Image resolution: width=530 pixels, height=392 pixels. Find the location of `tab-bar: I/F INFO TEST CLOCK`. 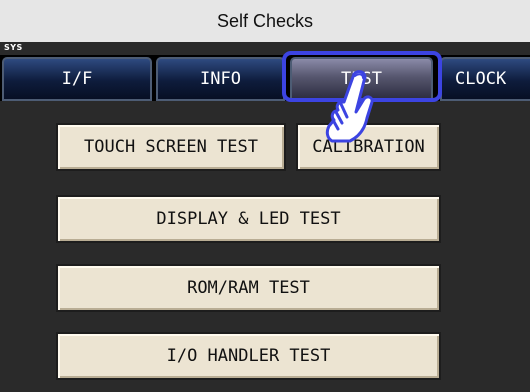

tab-bar: I/F INFO TEST CLOCK is located at coordinates (265, 78).